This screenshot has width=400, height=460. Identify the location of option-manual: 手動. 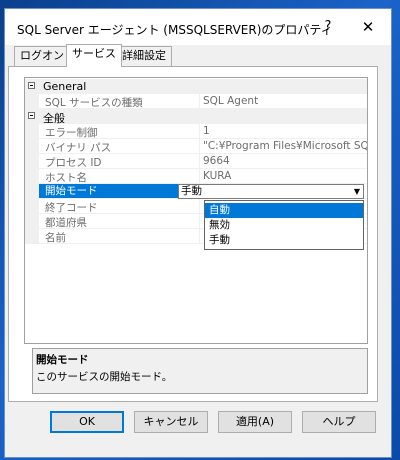
(284, 240).